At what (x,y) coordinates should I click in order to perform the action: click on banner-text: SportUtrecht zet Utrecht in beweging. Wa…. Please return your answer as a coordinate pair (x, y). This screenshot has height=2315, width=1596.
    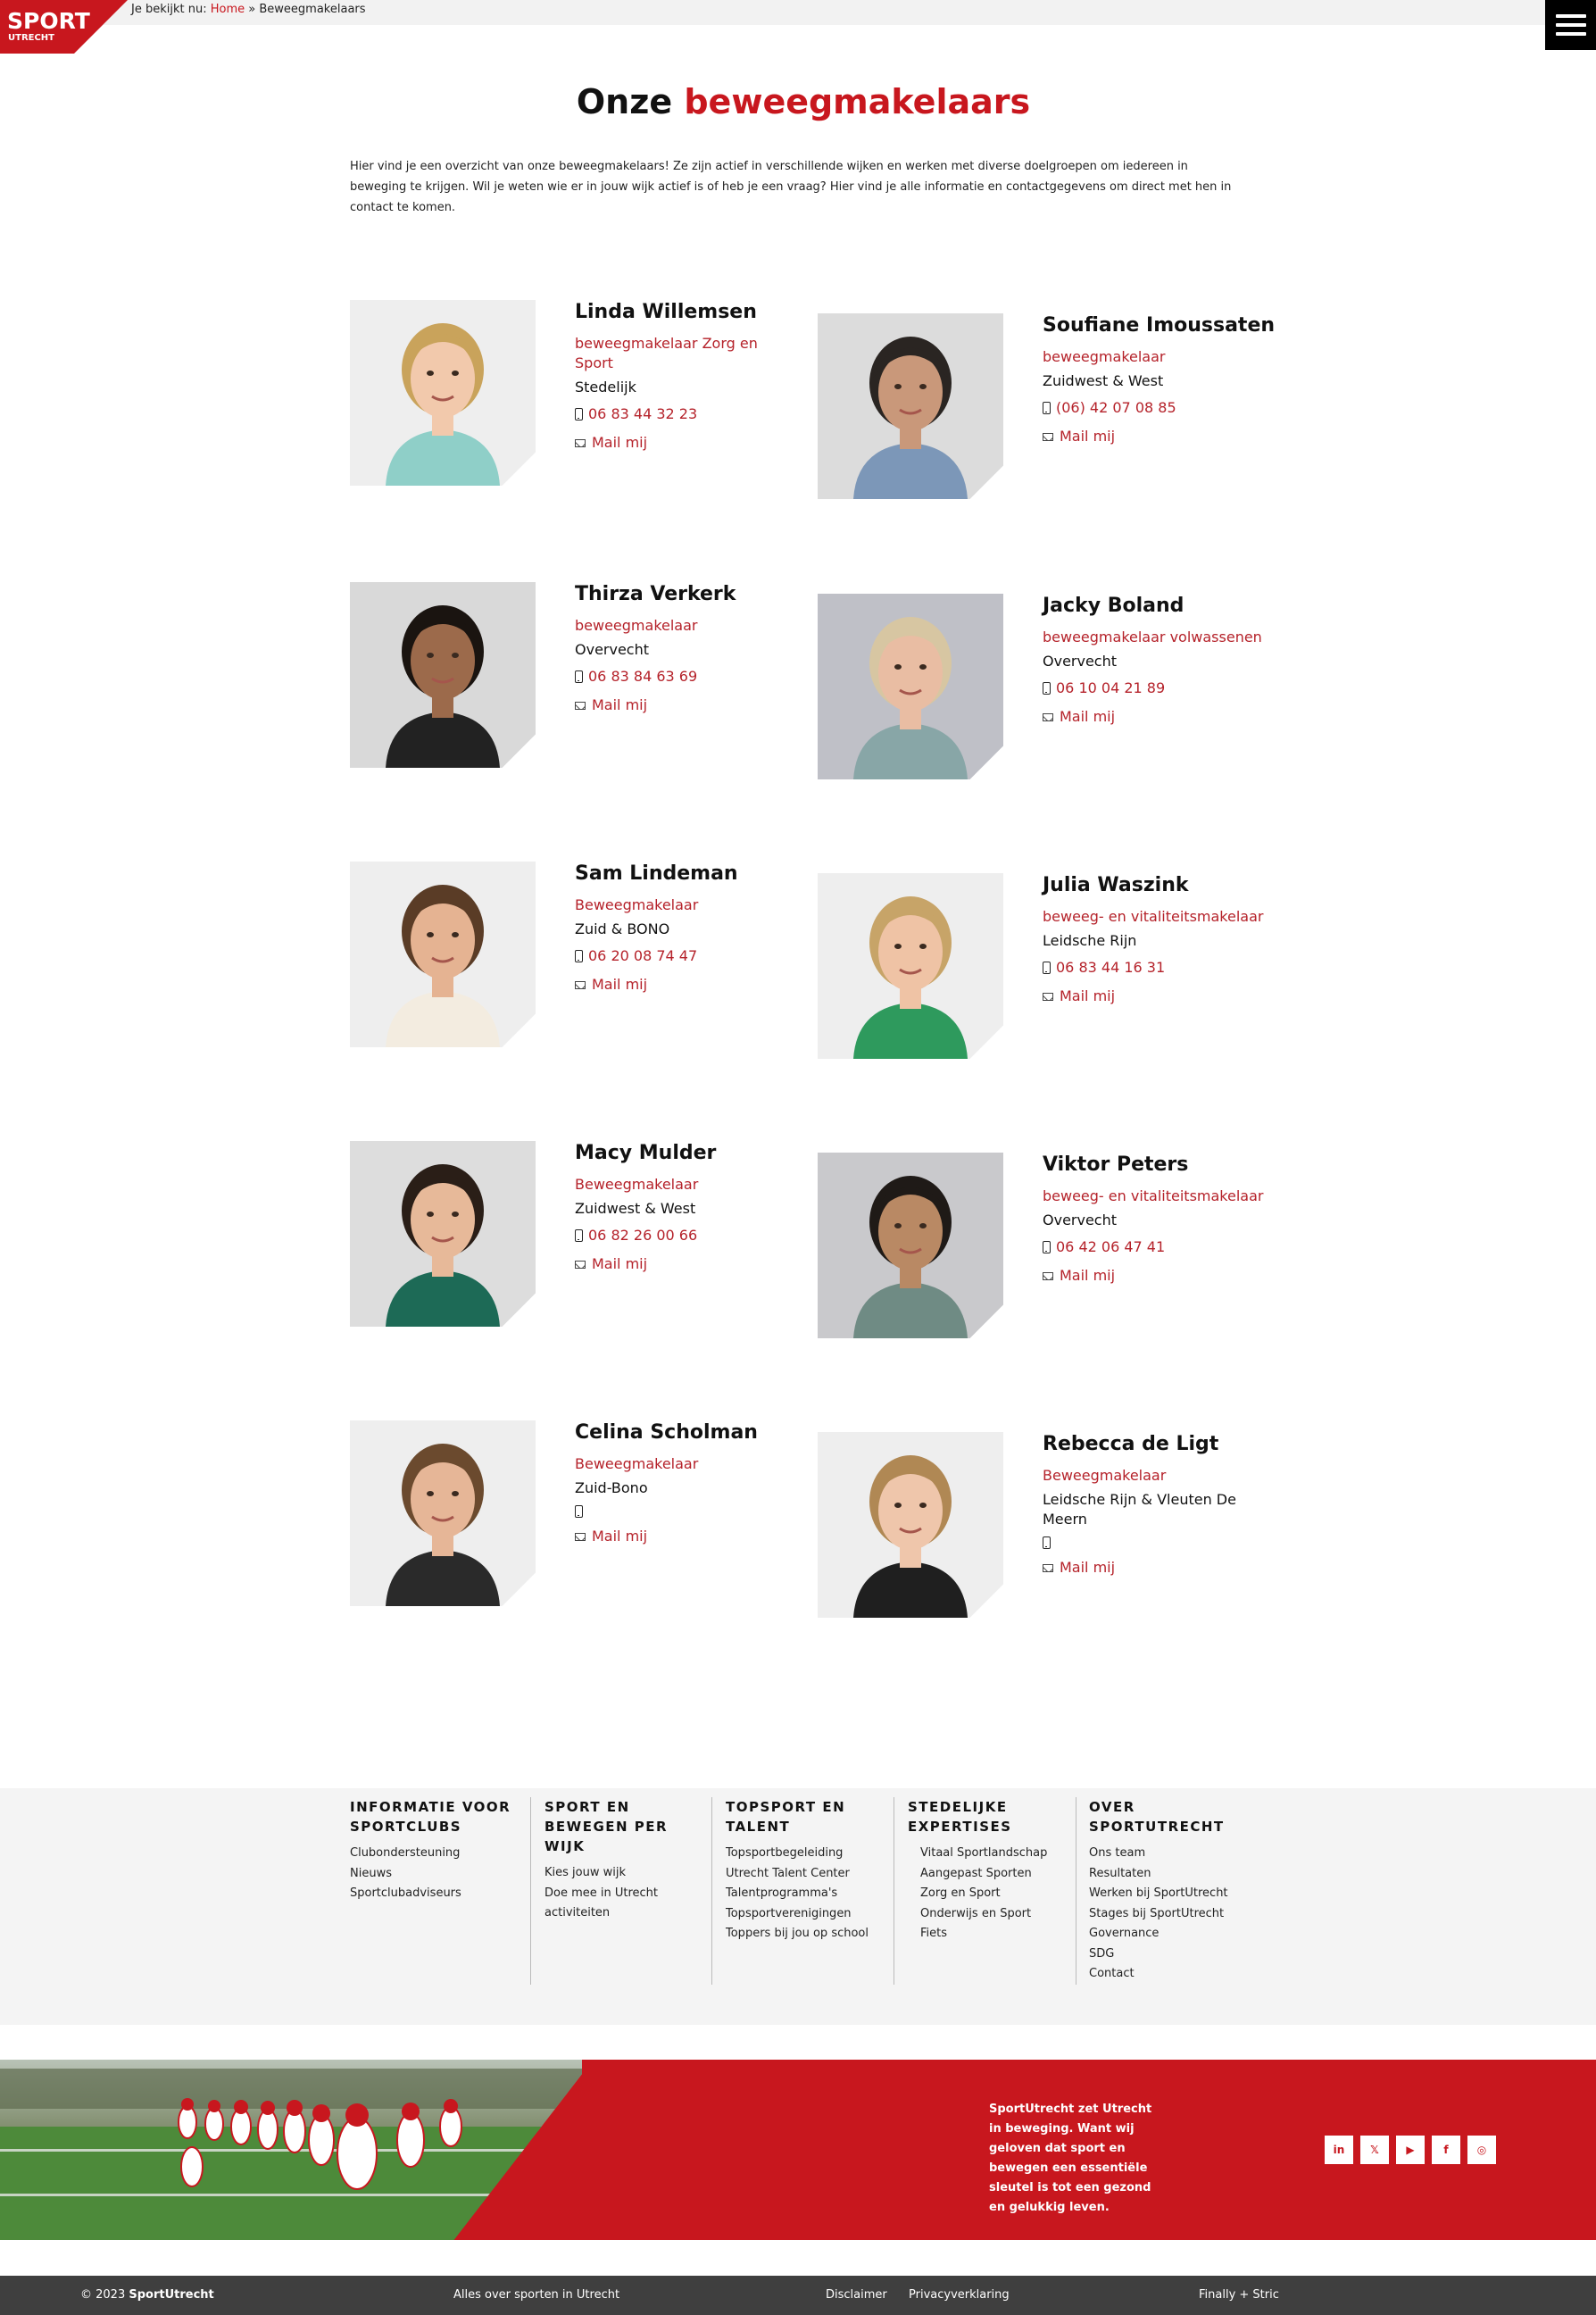
    Looking at the image, I should click on (1070, 2158).